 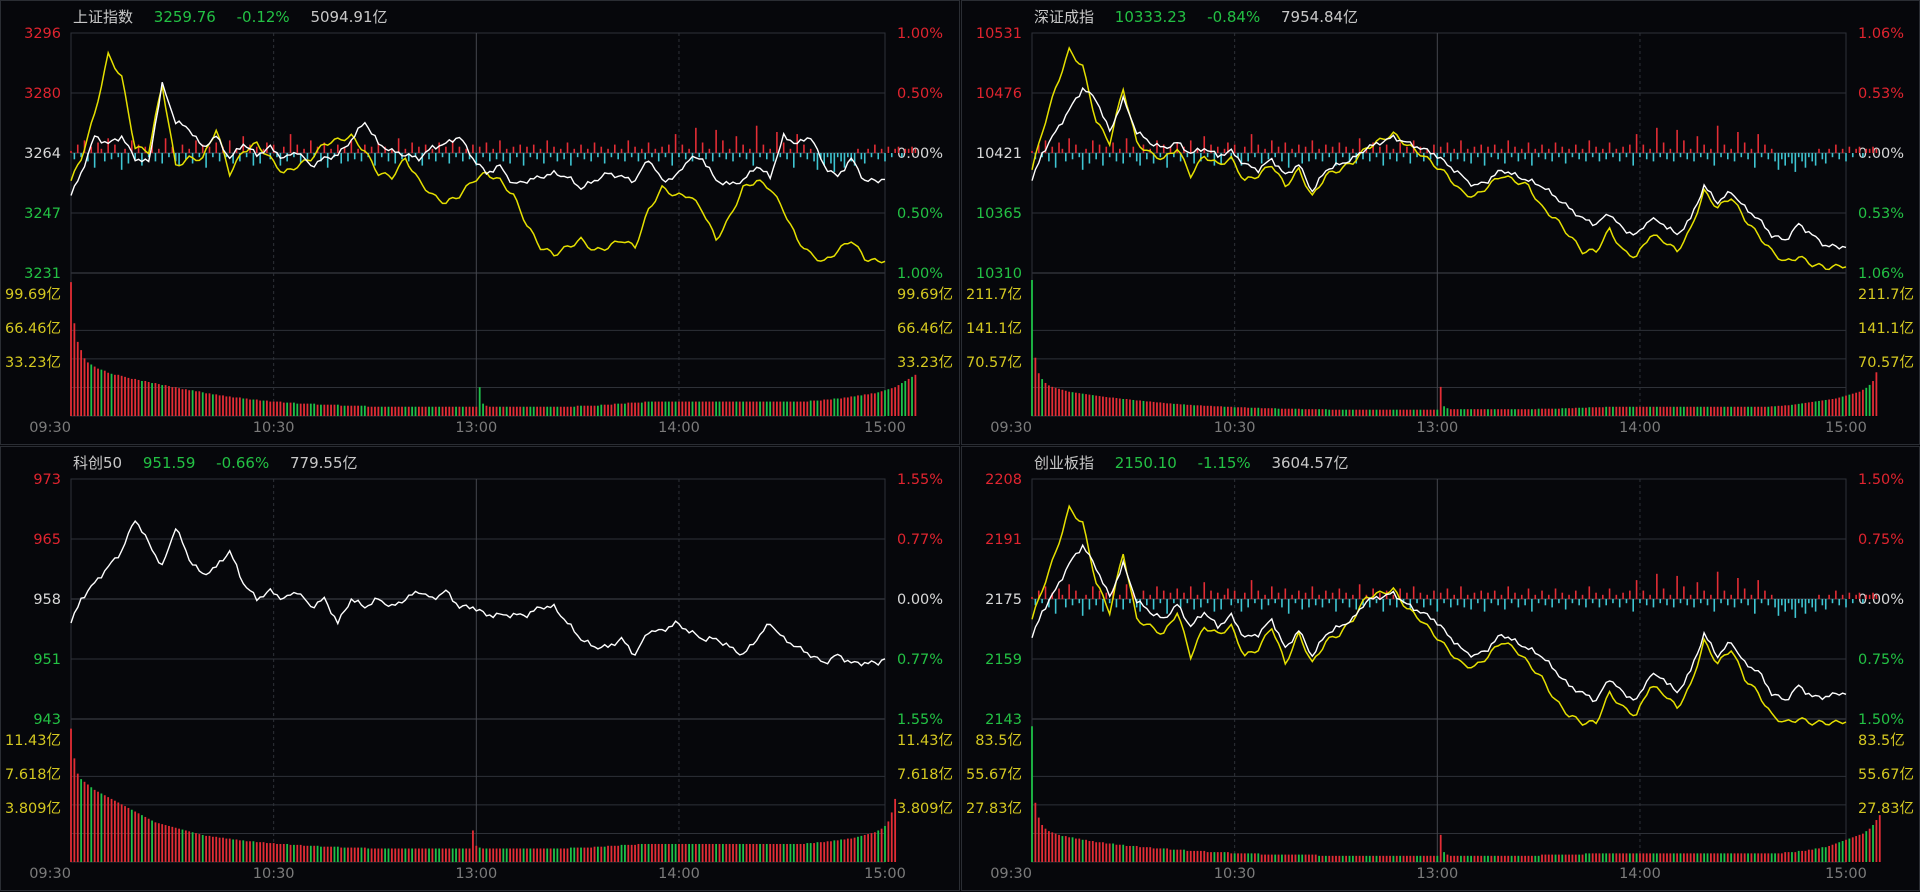 I want to click on y-tick-label: 958, so click(x=47, y=600).